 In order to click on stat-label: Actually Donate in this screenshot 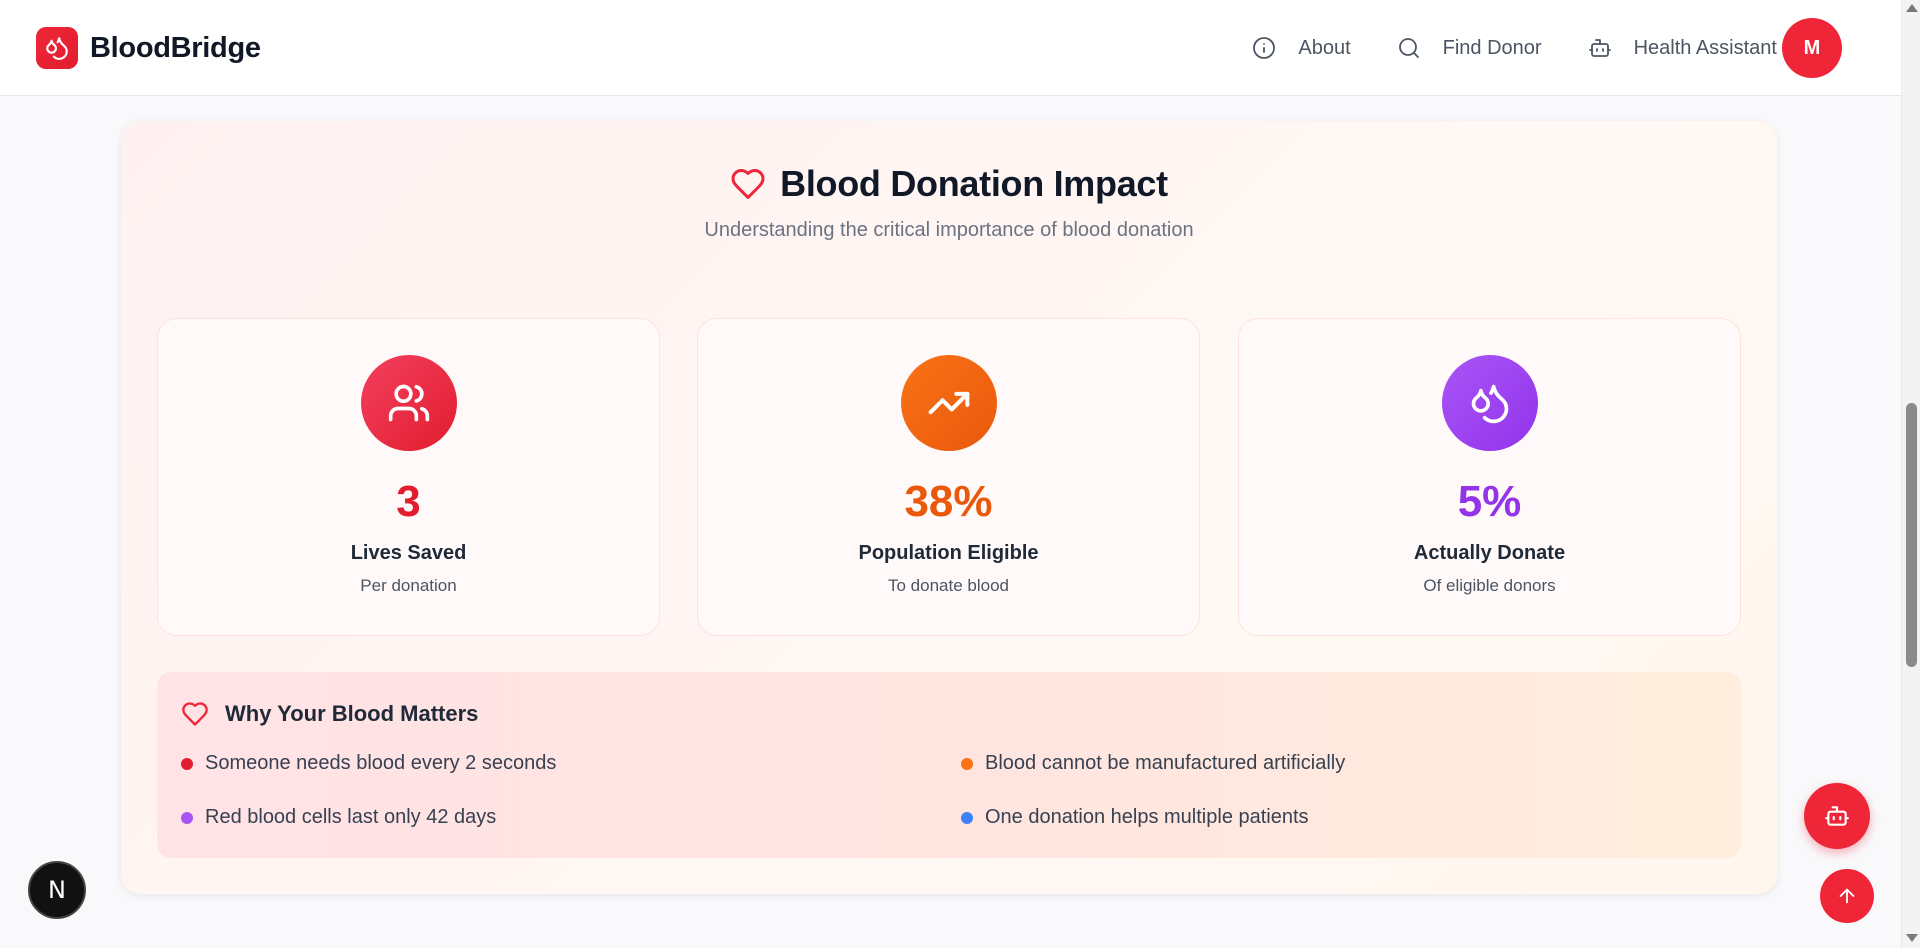, I will do `click(1489, 553)`.